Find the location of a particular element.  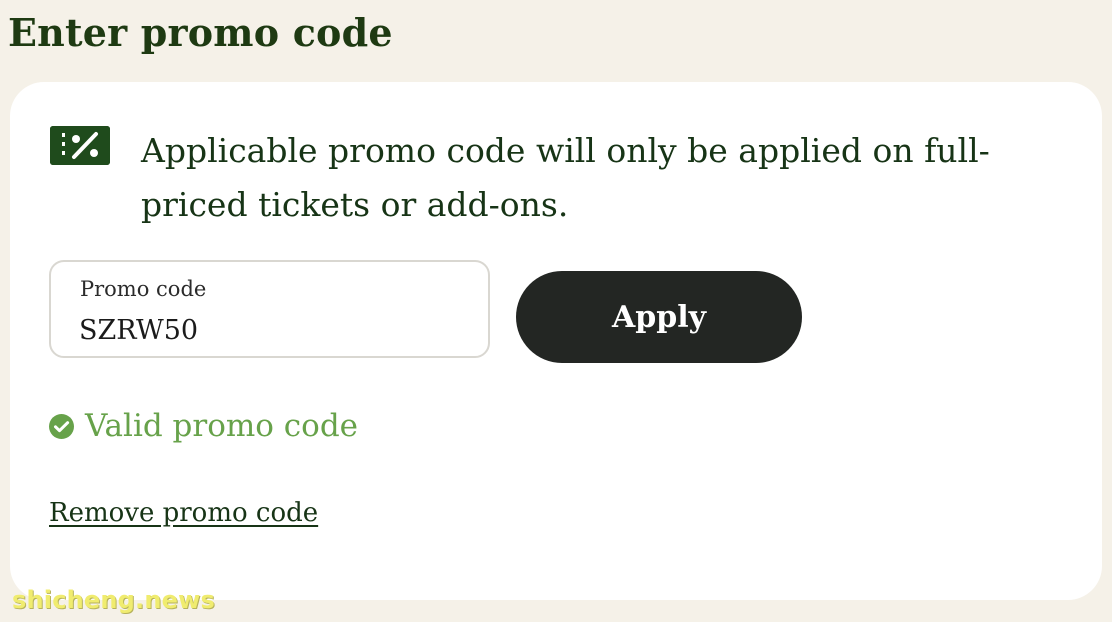

check-circle-icon is located at coordinates (61, 426).